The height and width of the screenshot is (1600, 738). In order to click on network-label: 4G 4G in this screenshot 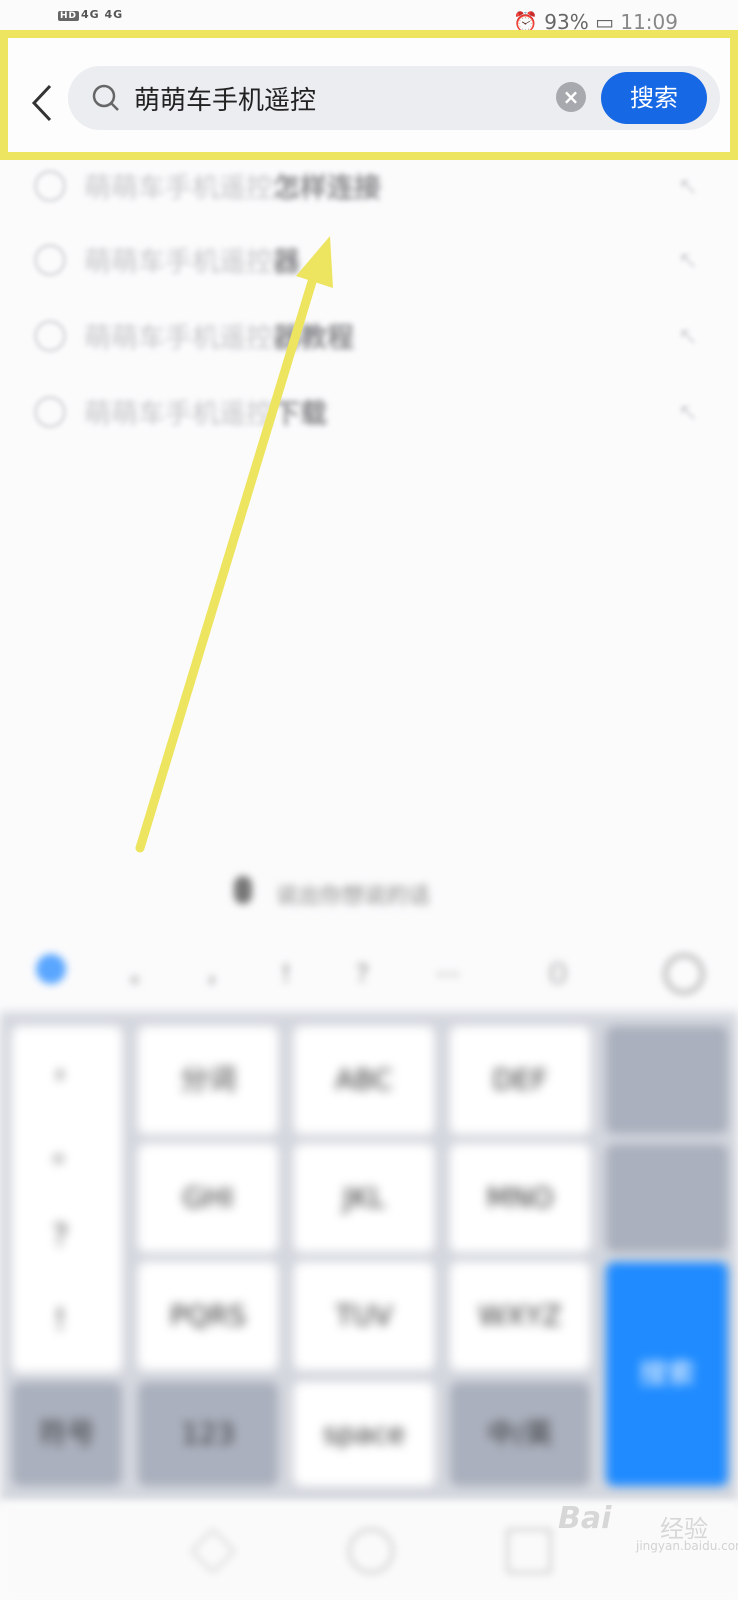, I will do `click(102, 14)`.